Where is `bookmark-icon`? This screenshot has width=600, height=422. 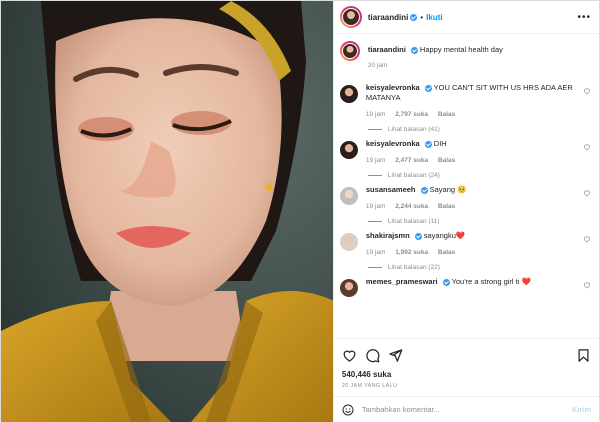
bookmark-icon is located at coordinates (583, 355).